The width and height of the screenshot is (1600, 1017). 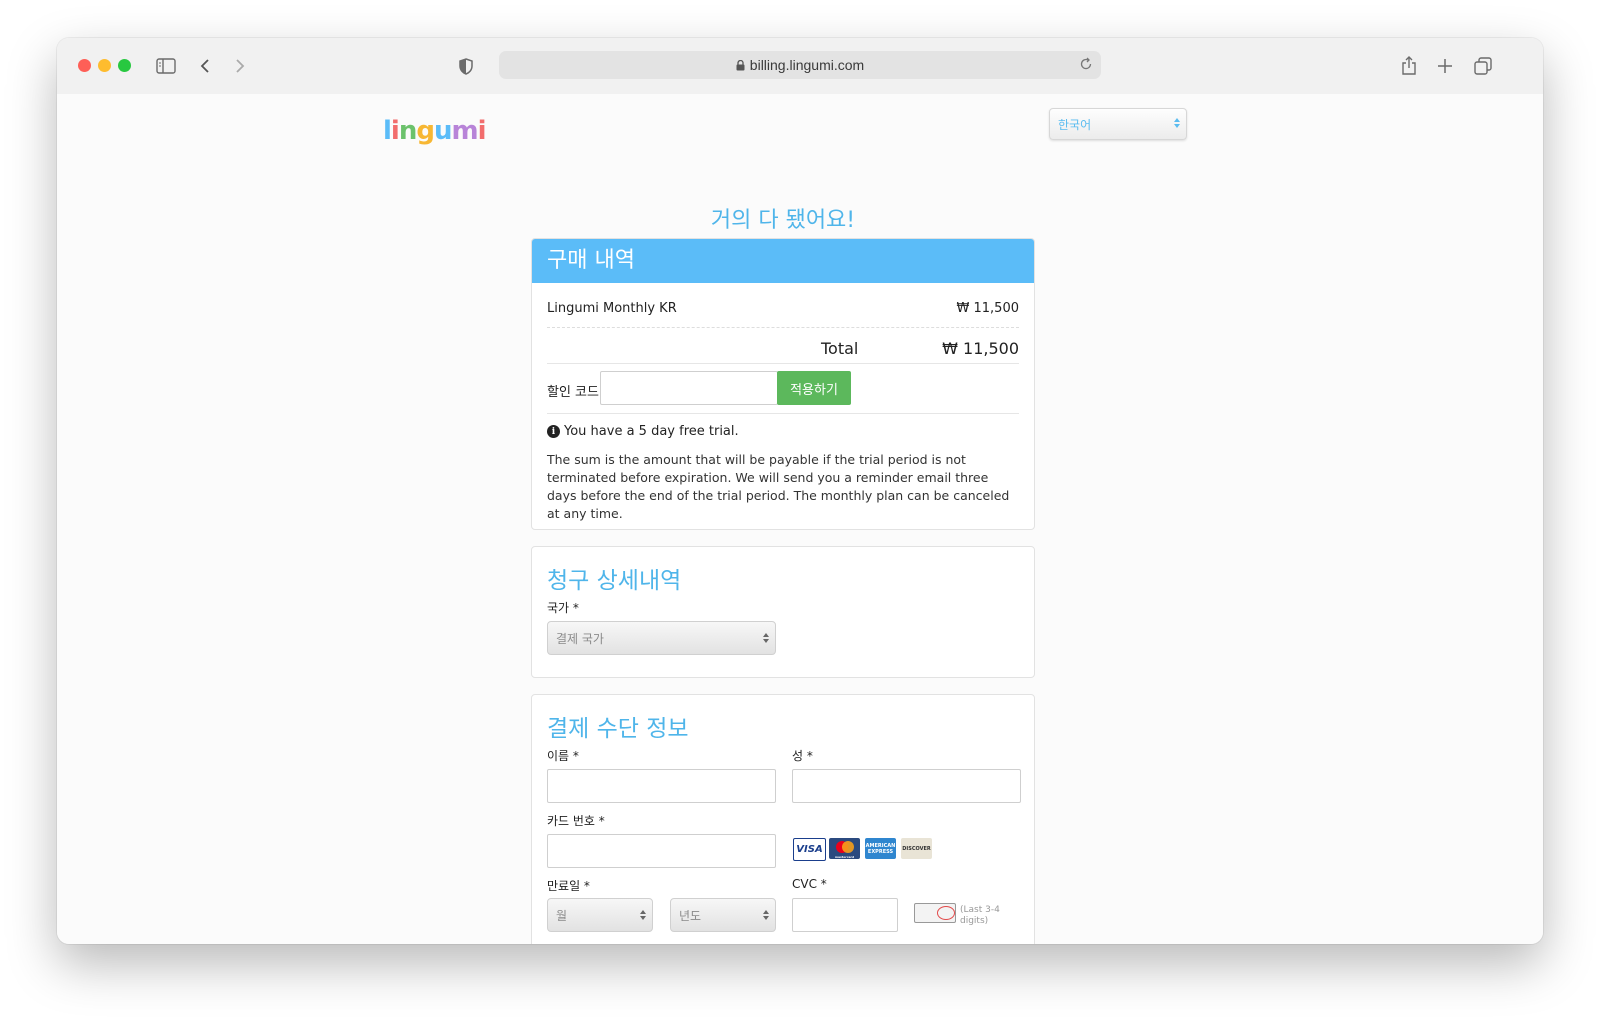 What do you see at coordinates (580, 639) in the screenshot?
I see `country-select-placeholder: 결제 국가` at bounding box center [580, 639].